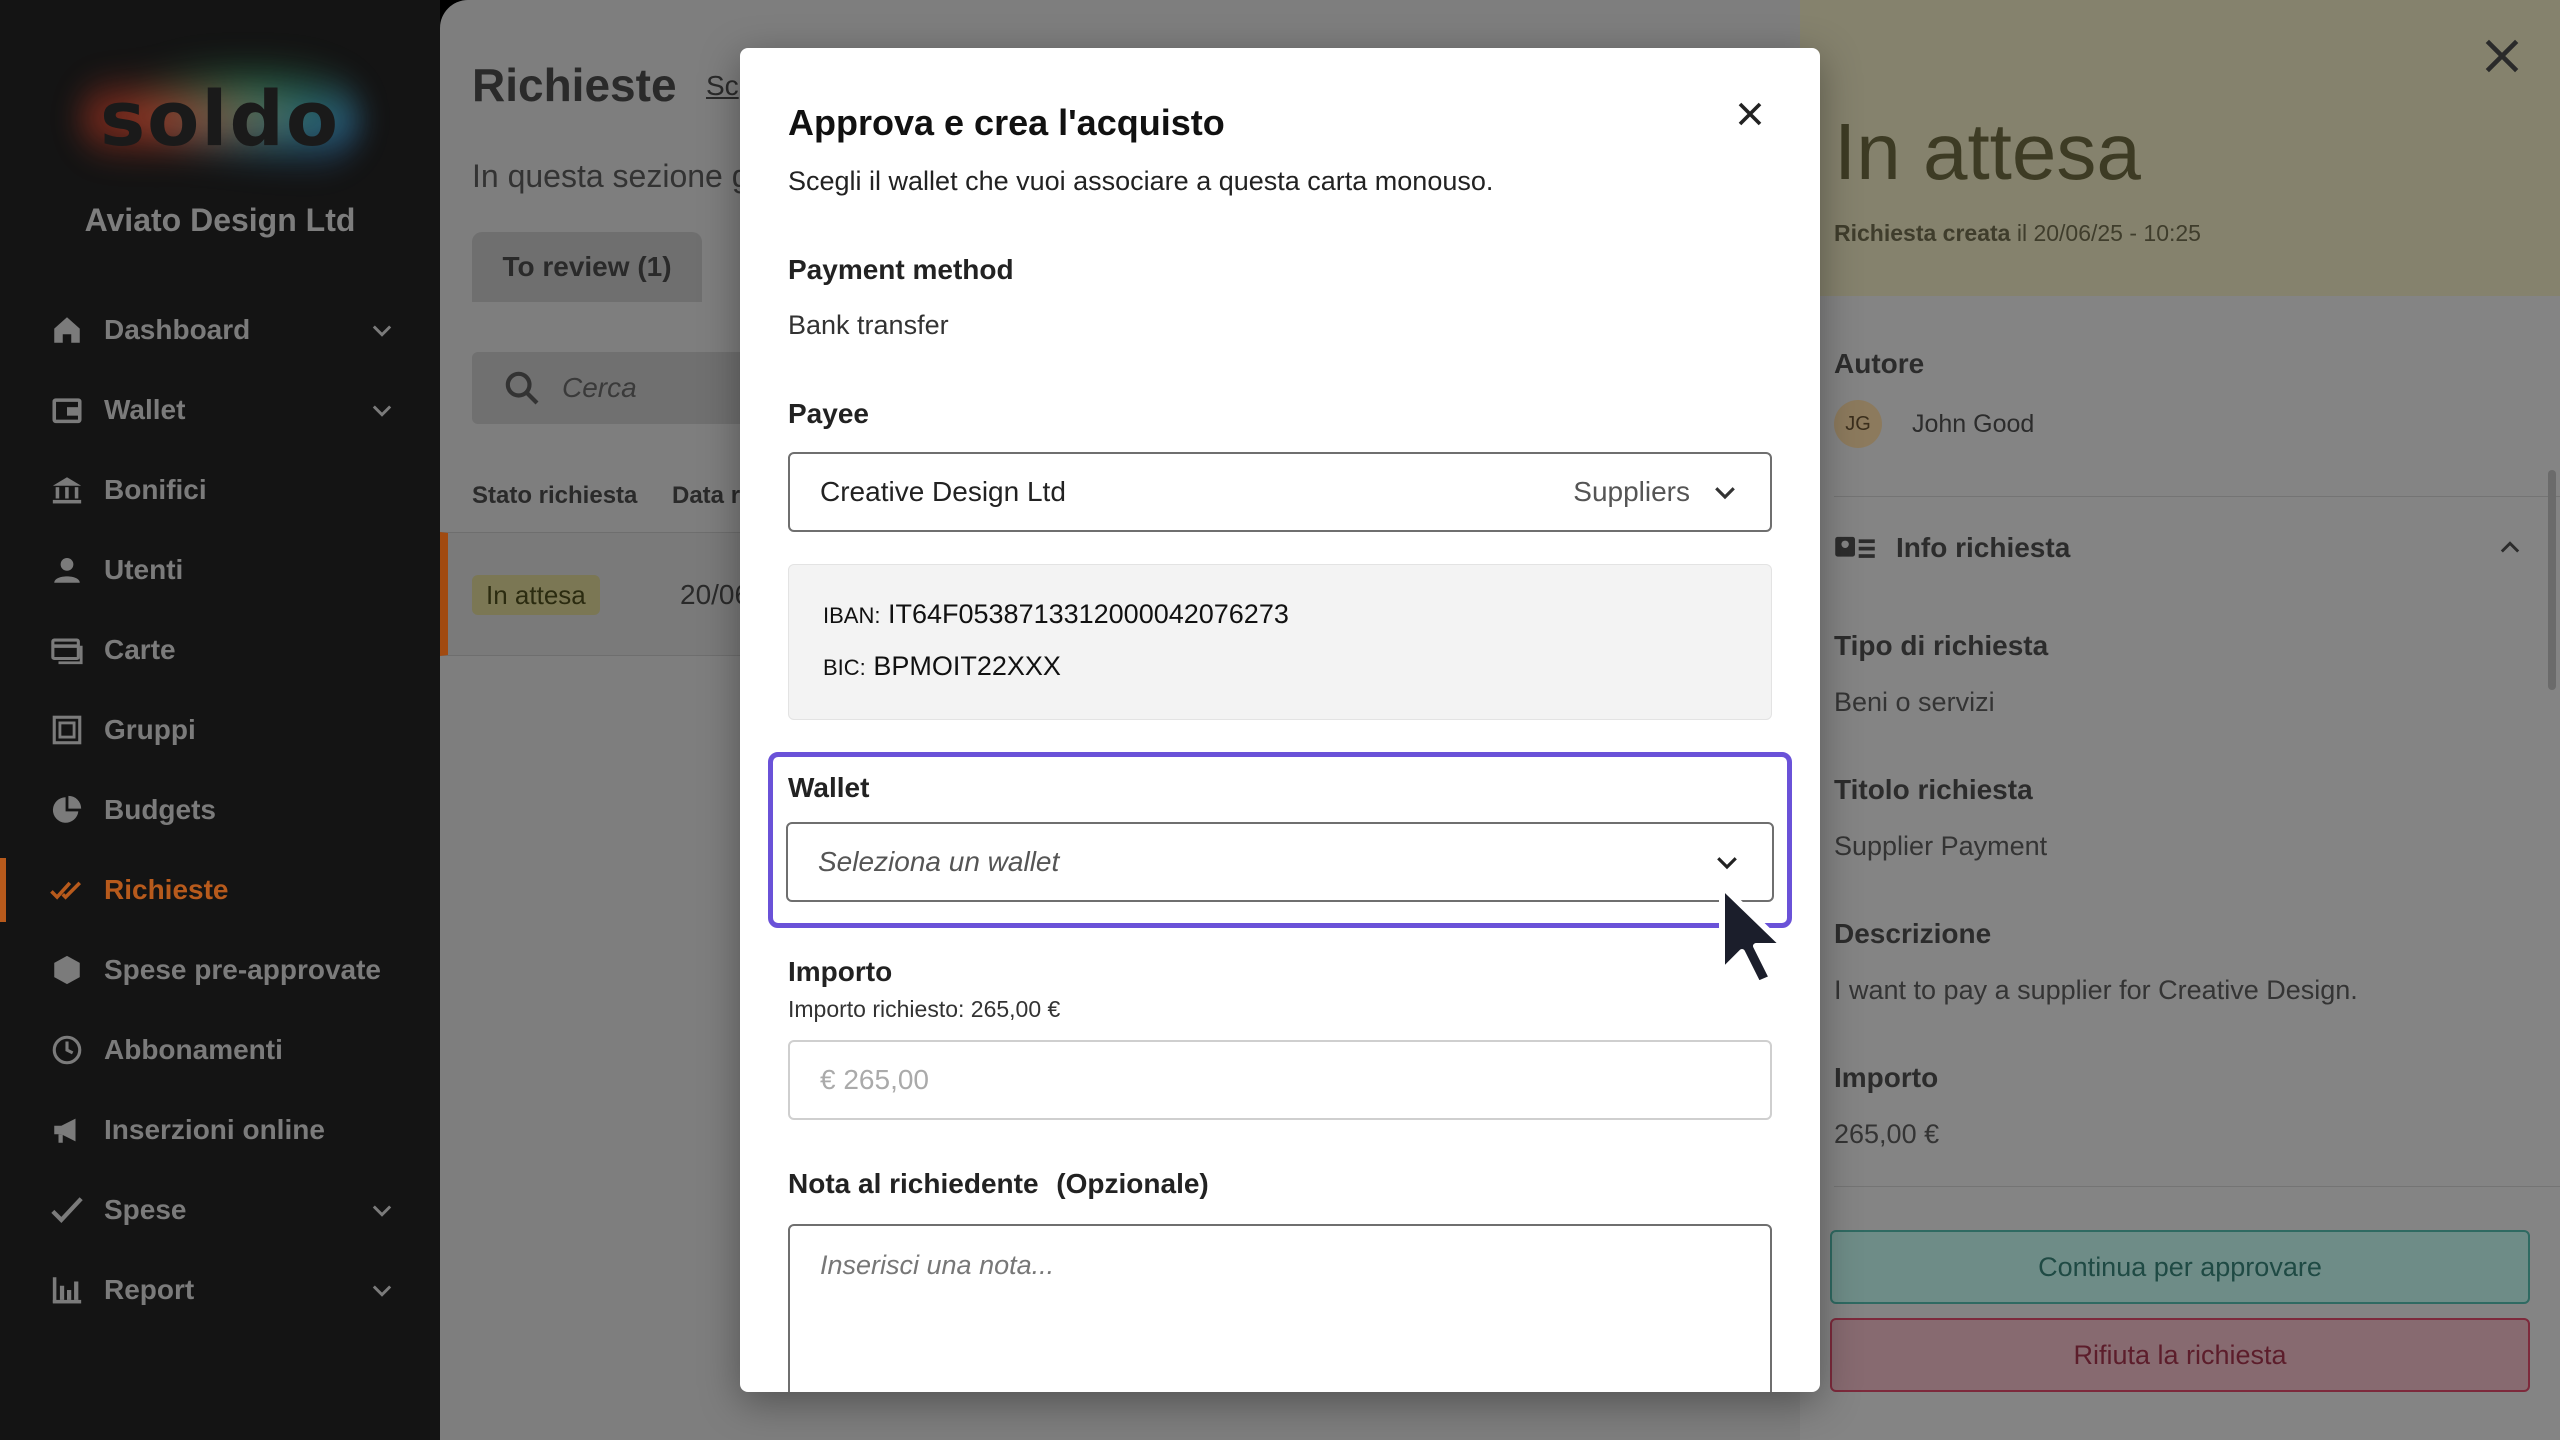  I want to click on page-link: Sc, so click(722, 86).